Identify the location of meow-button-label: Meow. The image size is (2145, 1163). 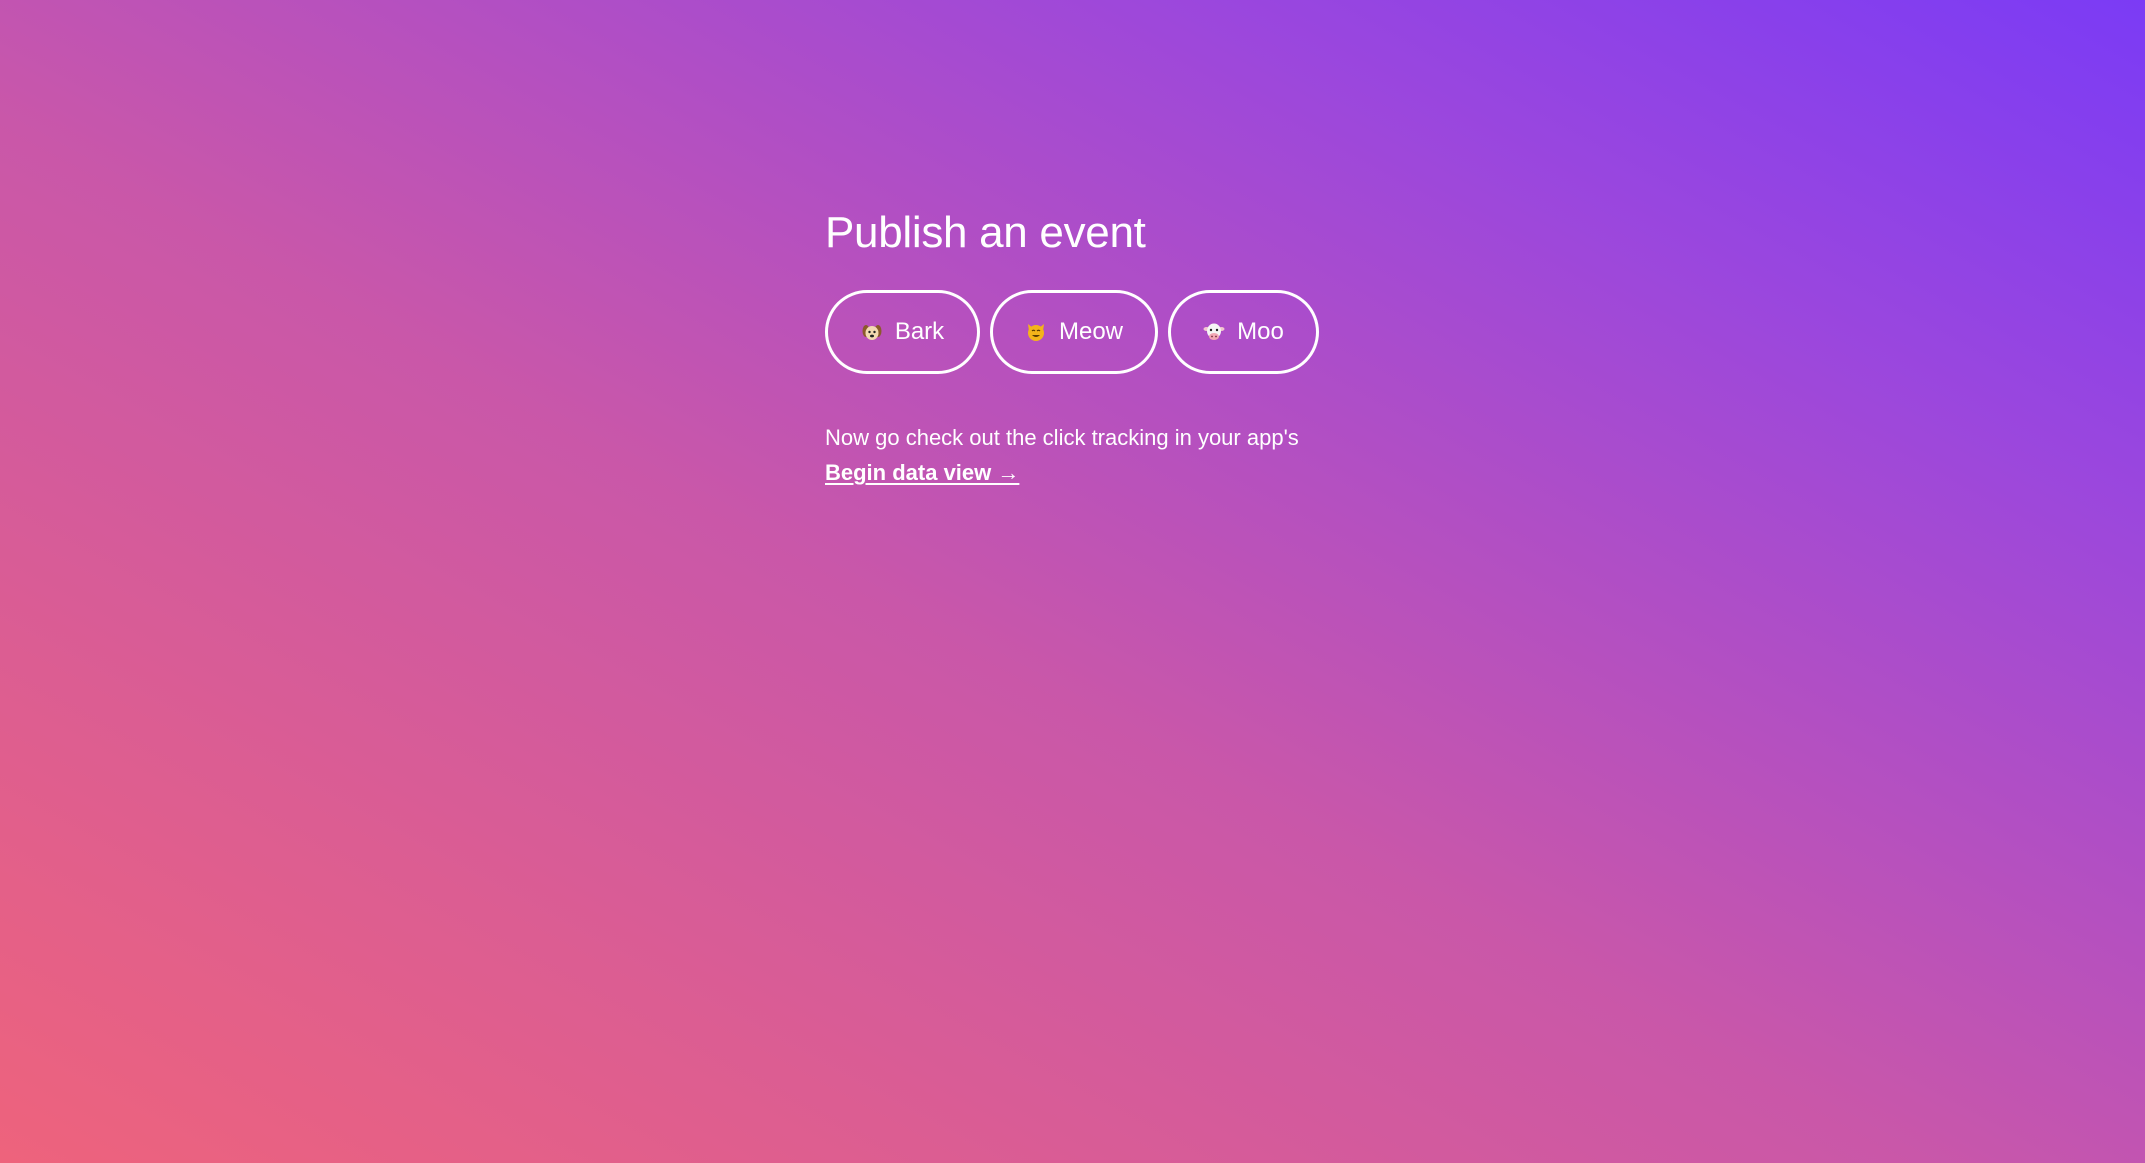
(1091, 331).